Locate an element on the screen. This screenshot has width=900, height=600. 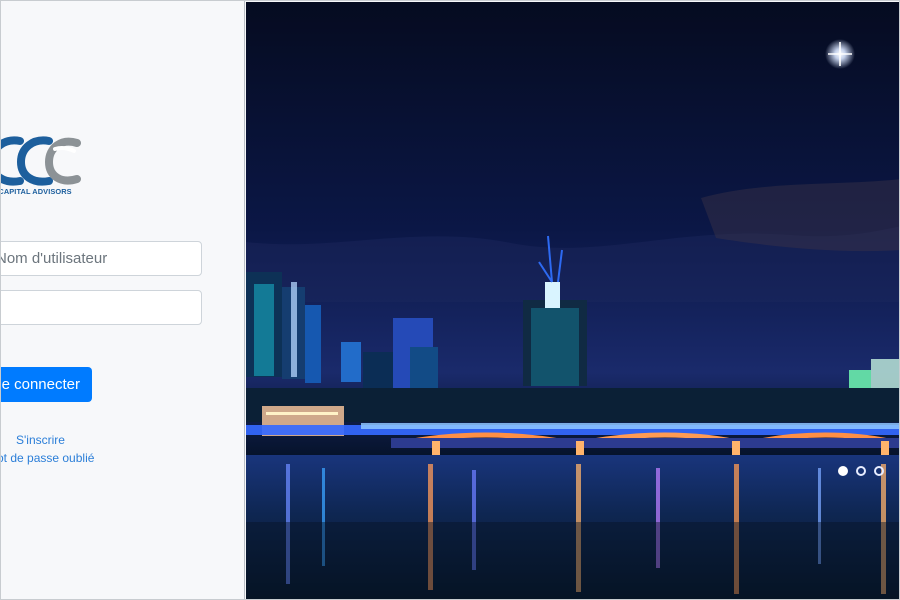
forgot-password-link: Mot de passe oublié is located at coordinates (47, 458).